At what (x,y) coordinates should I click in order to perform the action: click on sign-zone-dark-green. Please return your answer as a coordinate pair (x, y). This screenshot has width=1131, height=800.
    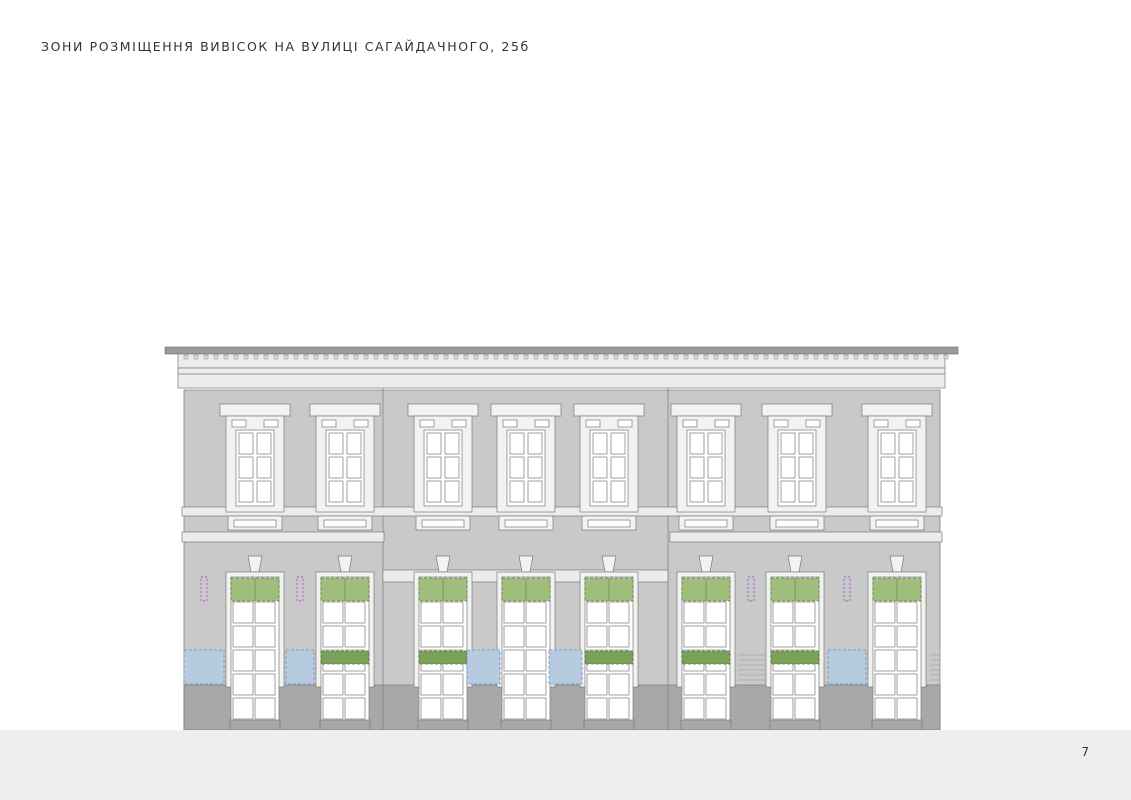
    Looking at the image, I should click on (443, 657).